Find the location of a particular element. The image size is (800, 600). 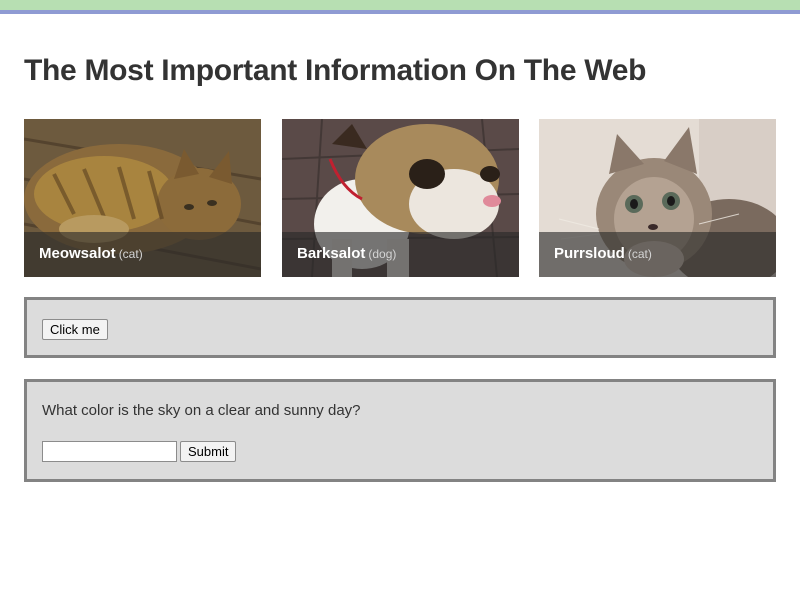

pet-name: Meowsalot is located at coordinates (77, 253).